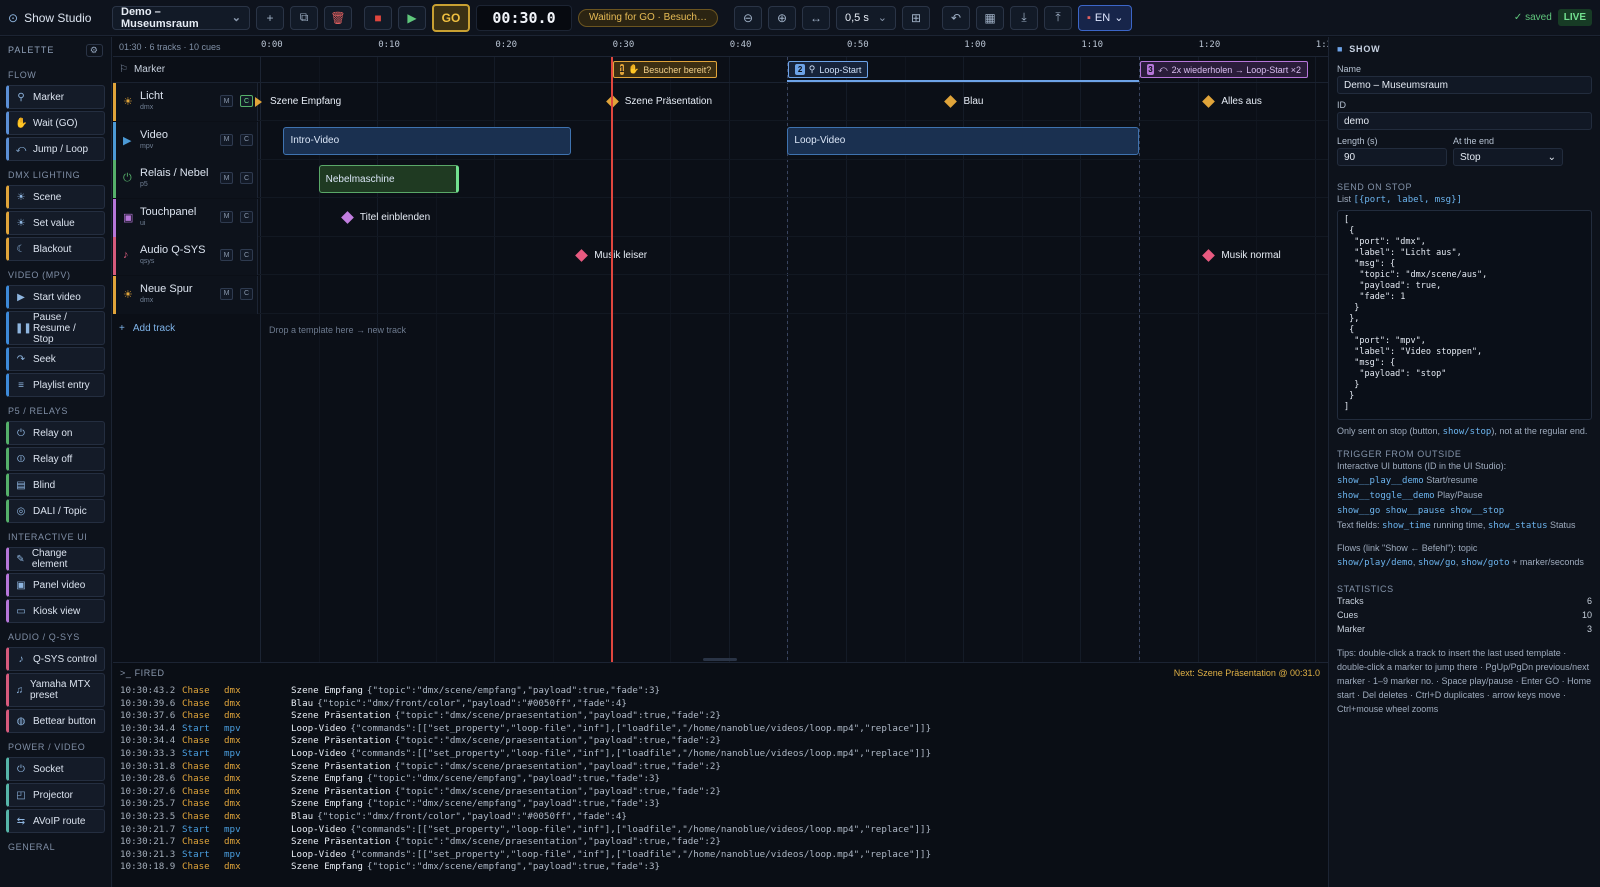 The image size is (1600, 887). I want to click on schedule-button: ▦, so click(990, 17).